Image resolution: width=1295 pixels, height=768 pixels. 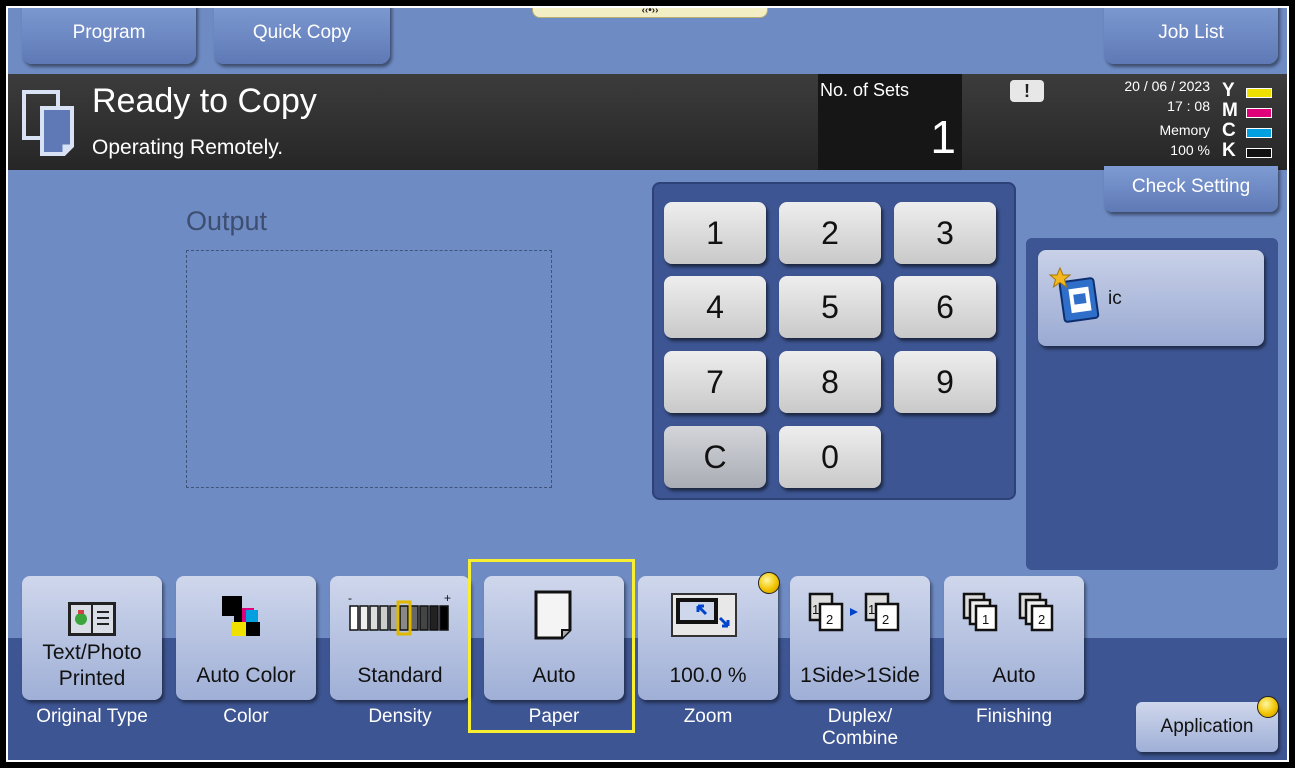 What do you see at coordinates (1115, 298) in the screenshot?
I see `shortcut-label: ic` at bounding box center [1115, 298].